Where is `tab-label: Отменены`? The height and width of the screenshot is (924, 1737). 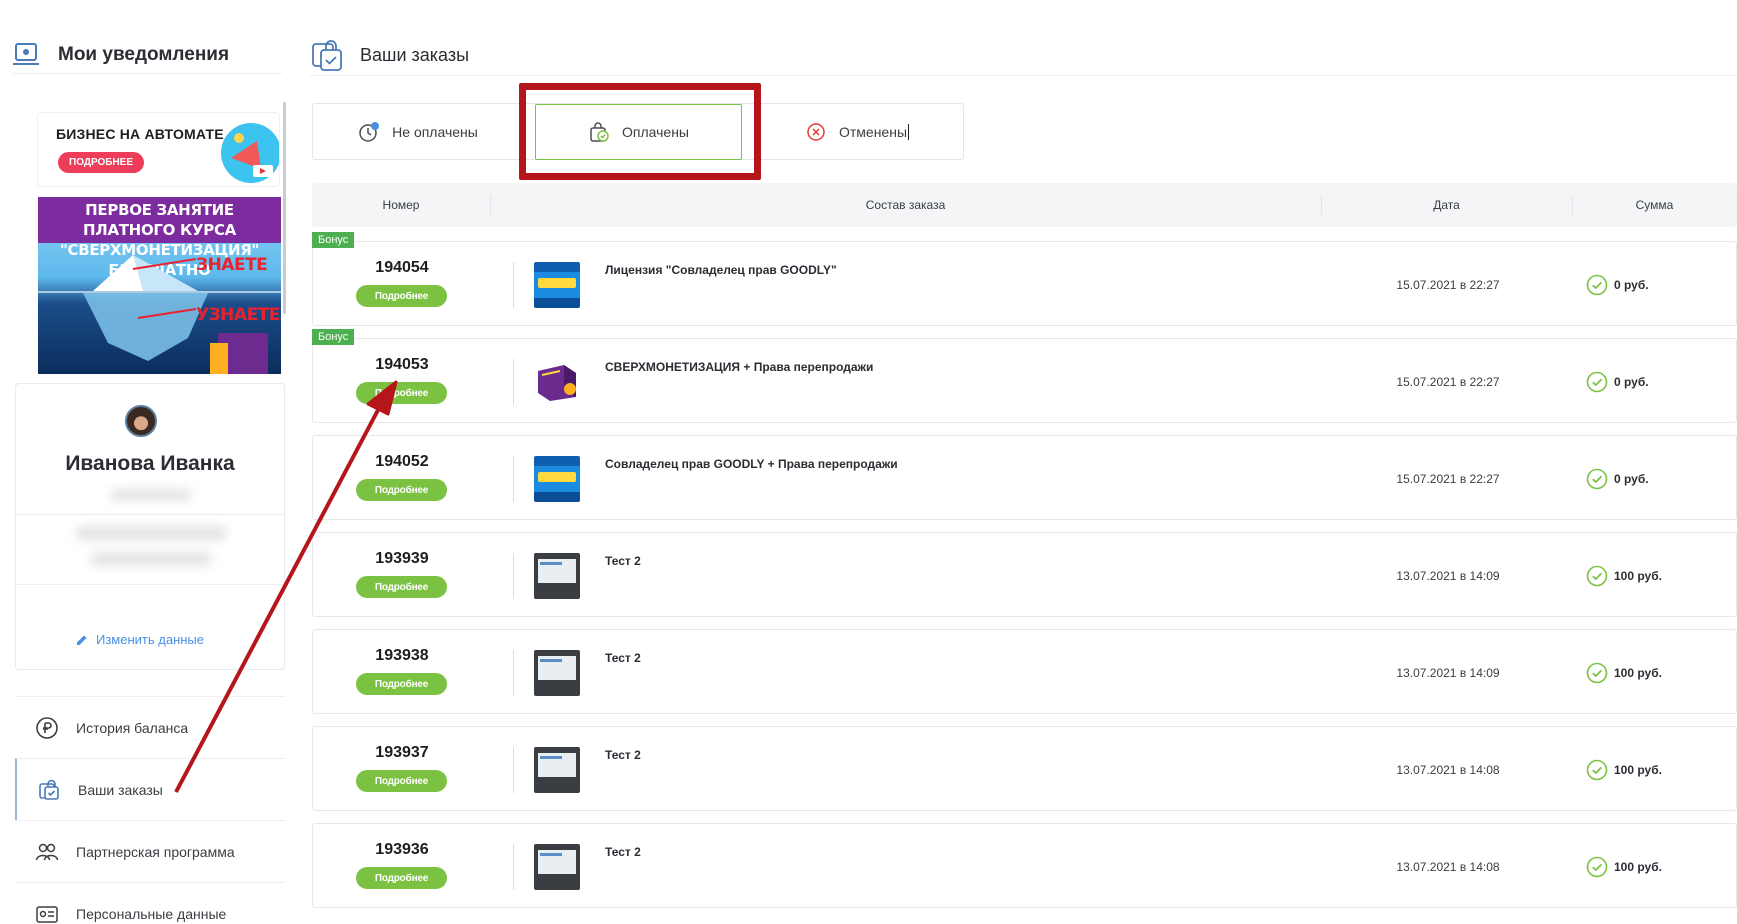 tab-label: Отменены is located at coordinates (873, 131).